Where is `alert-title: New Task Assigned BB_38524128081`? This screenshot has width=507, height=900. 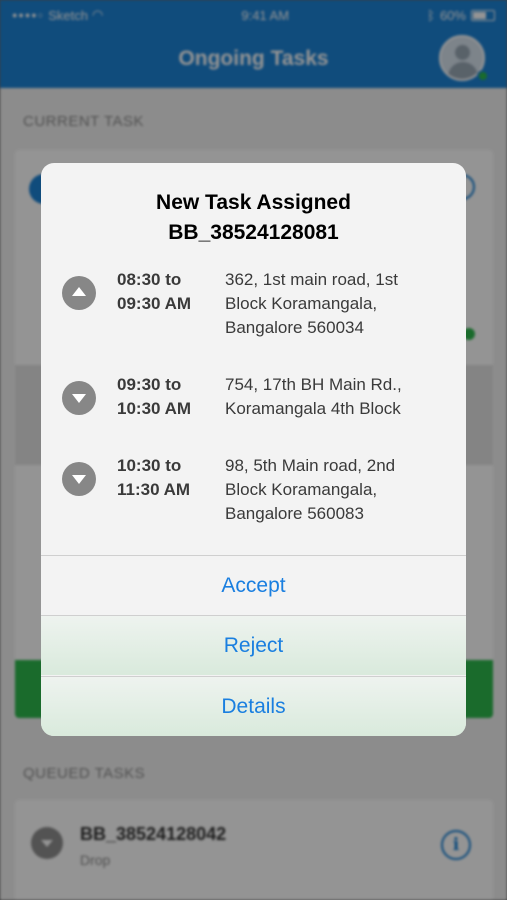 alert-title: New Task Assigned BB_38524128081 is located at coordinates (253, 218).